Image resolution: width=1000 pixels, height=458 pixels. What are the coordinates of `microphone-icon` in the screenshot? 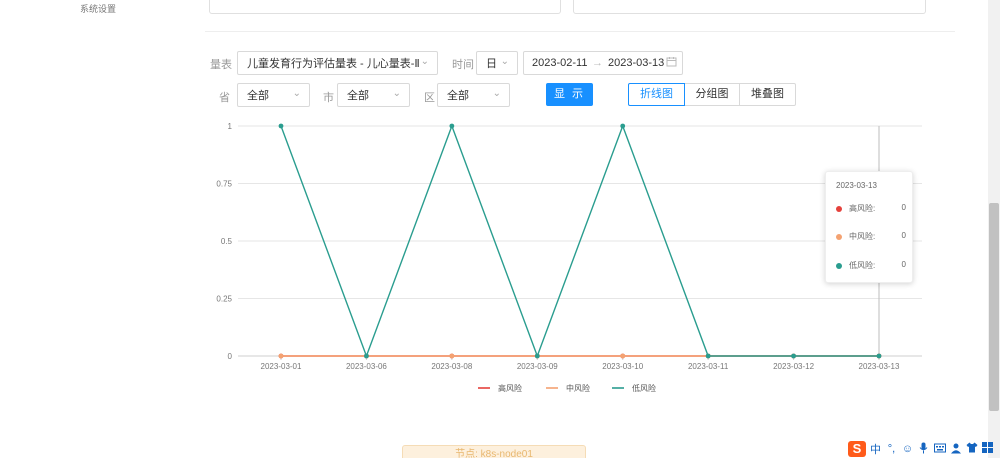 It's located at (923, 449).